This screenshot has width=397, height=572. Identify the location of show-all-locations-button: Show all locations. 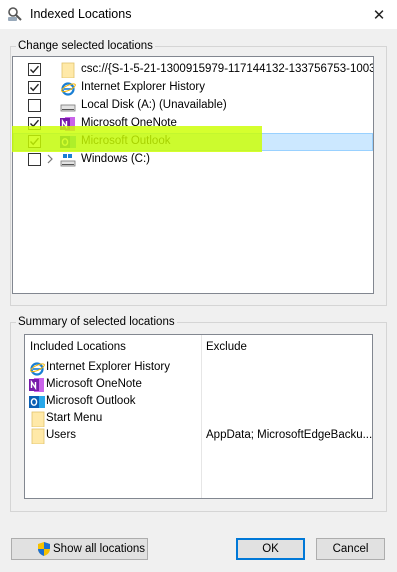
(79, 549).